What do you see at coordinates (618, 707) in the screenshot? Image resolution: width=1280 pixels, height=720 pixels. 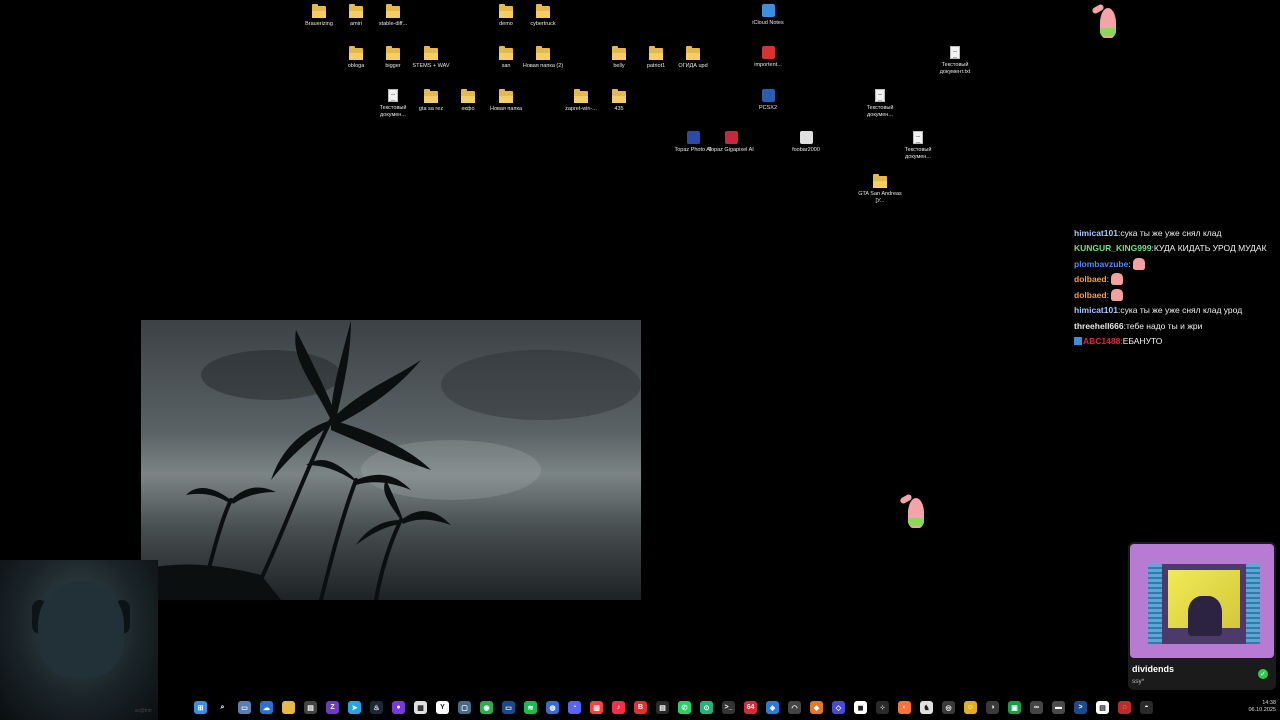 I see `music-icon: ♪` at bounding box center [618, 707].